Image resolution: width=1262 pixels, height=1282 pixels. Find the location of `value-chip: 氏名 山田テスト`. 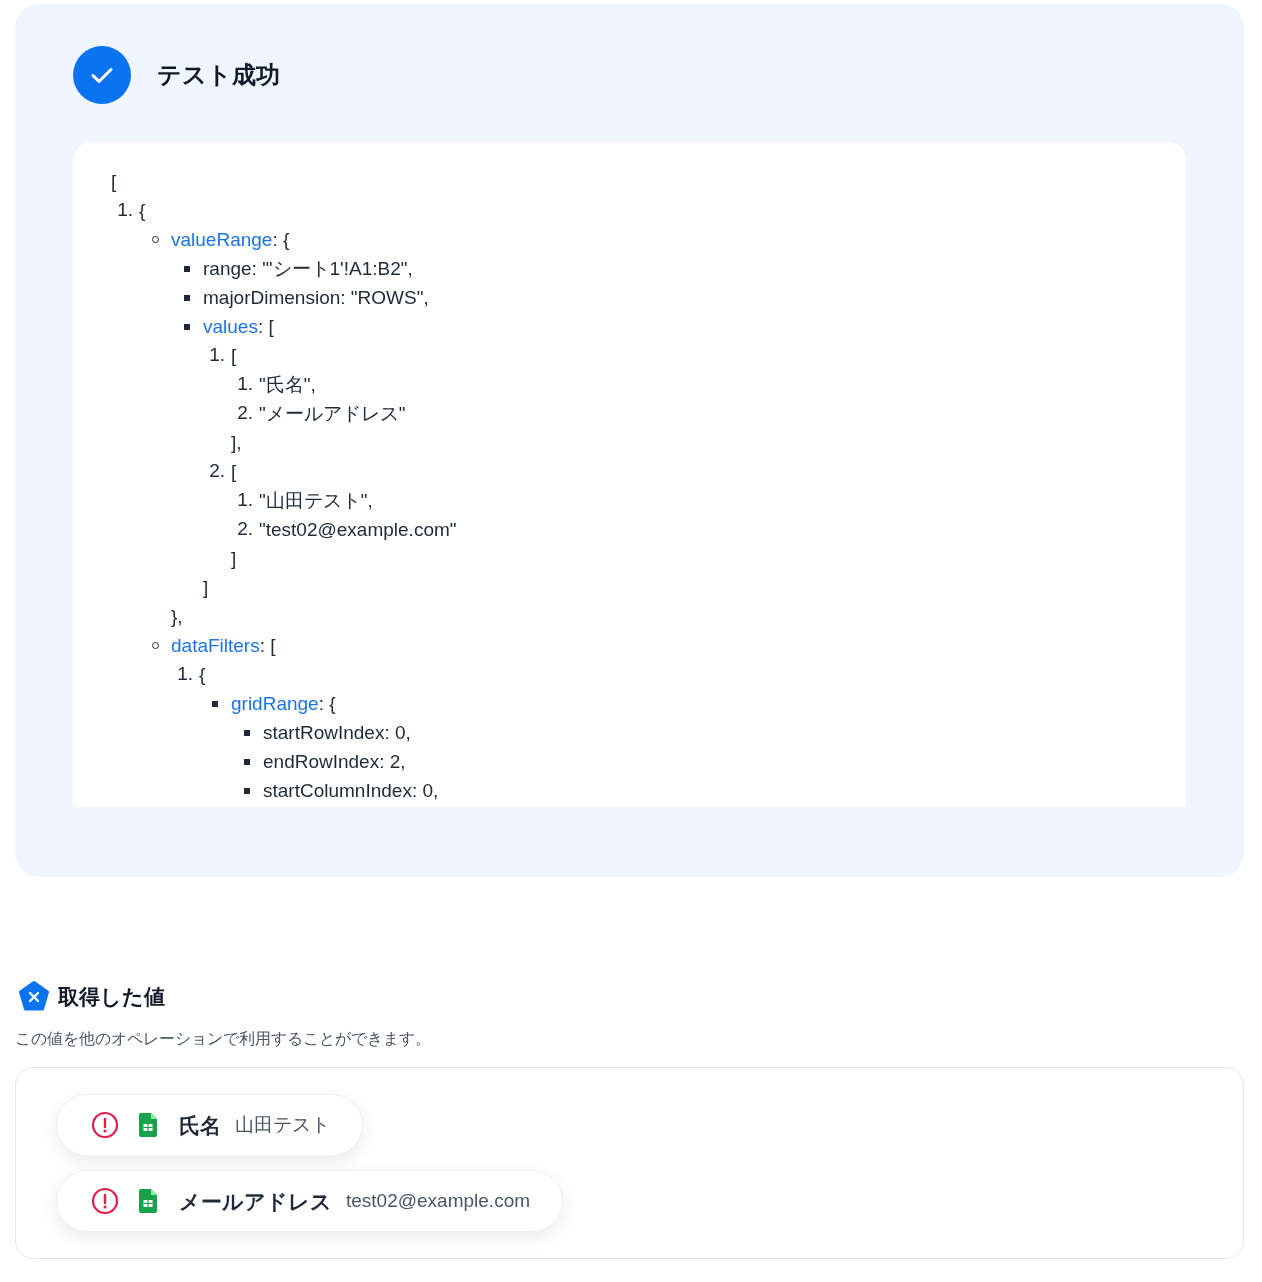

value-chip: 氏名 山田テスト is located at coordinates (209, 1125).